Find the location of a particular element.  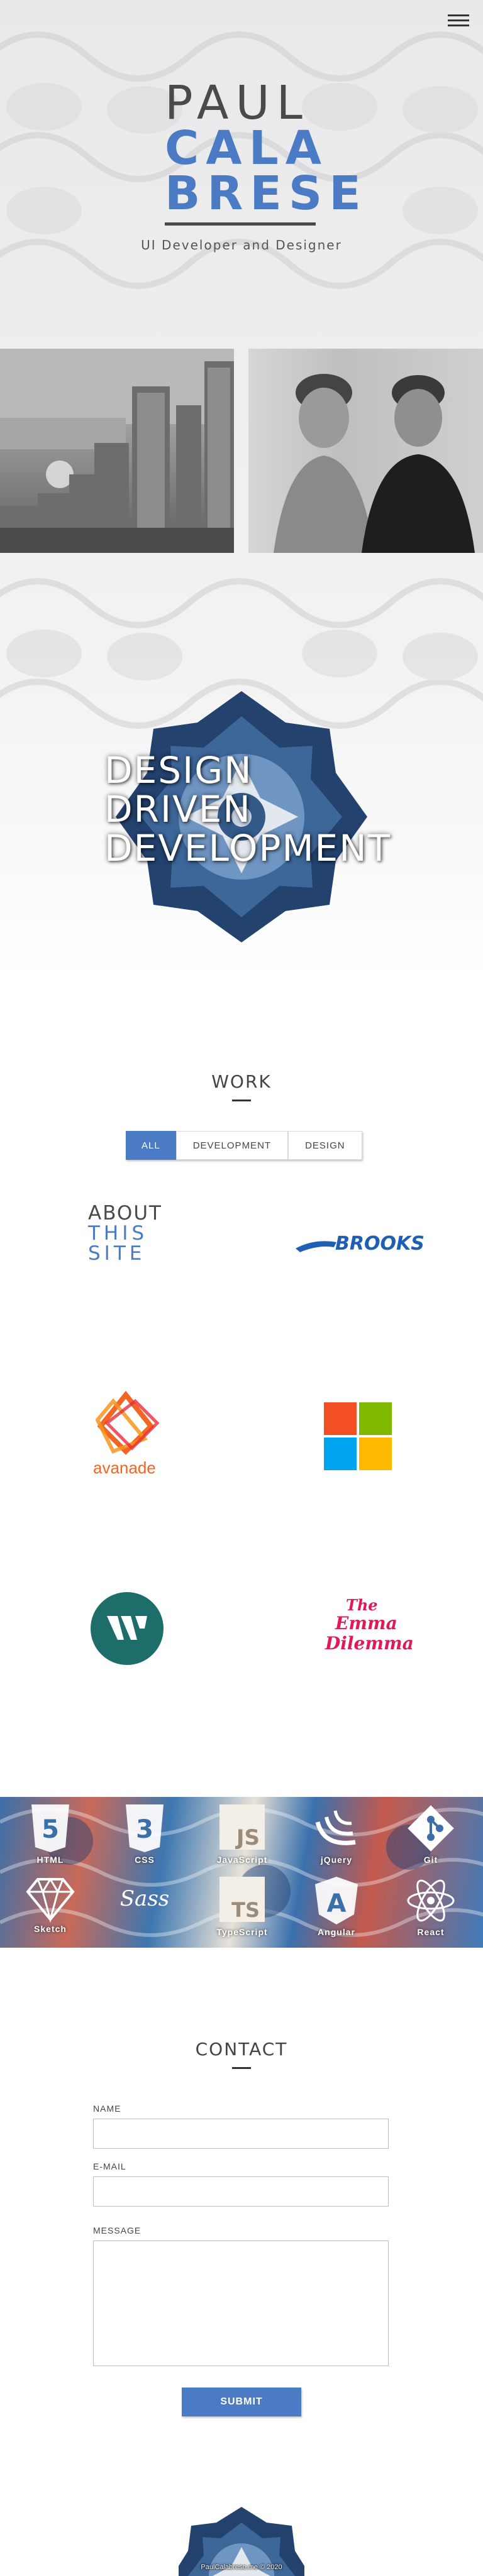

design-driven-development-heading: DESIGN DRIVEN DEVELOPMENT is located at coordinates (248, 809).